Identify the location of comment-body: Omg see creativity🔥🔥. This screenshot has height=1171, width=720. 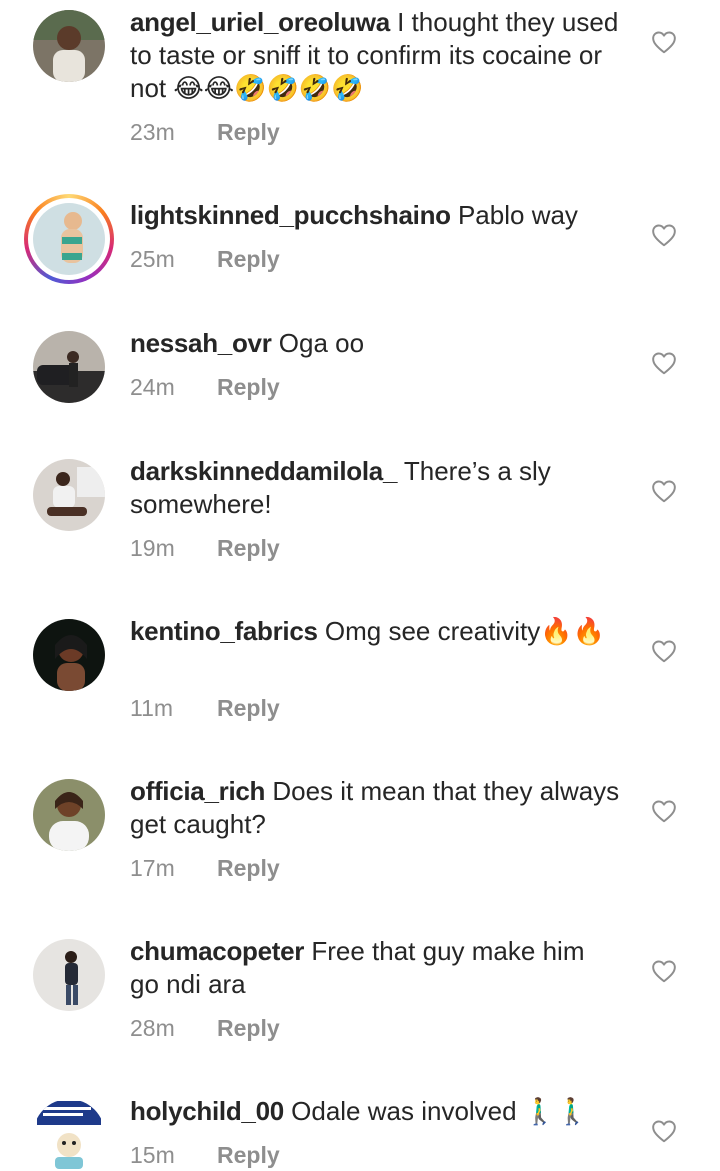
(464, 631).